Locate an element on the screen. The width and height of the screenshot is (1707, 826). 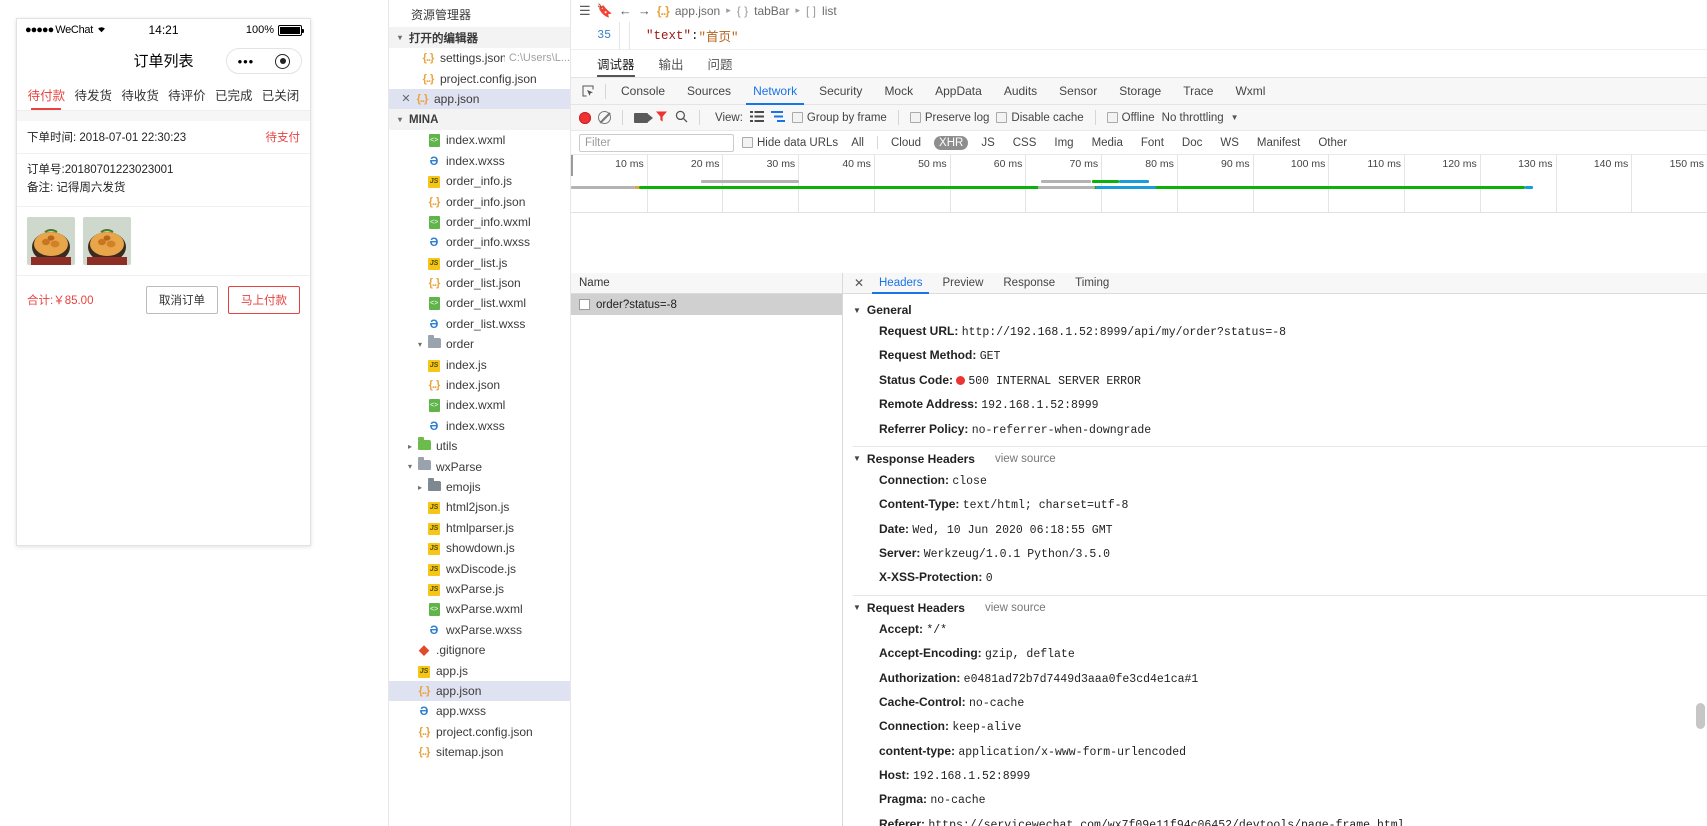
tab-storage: Storage is located at coordinates (1140, 91).